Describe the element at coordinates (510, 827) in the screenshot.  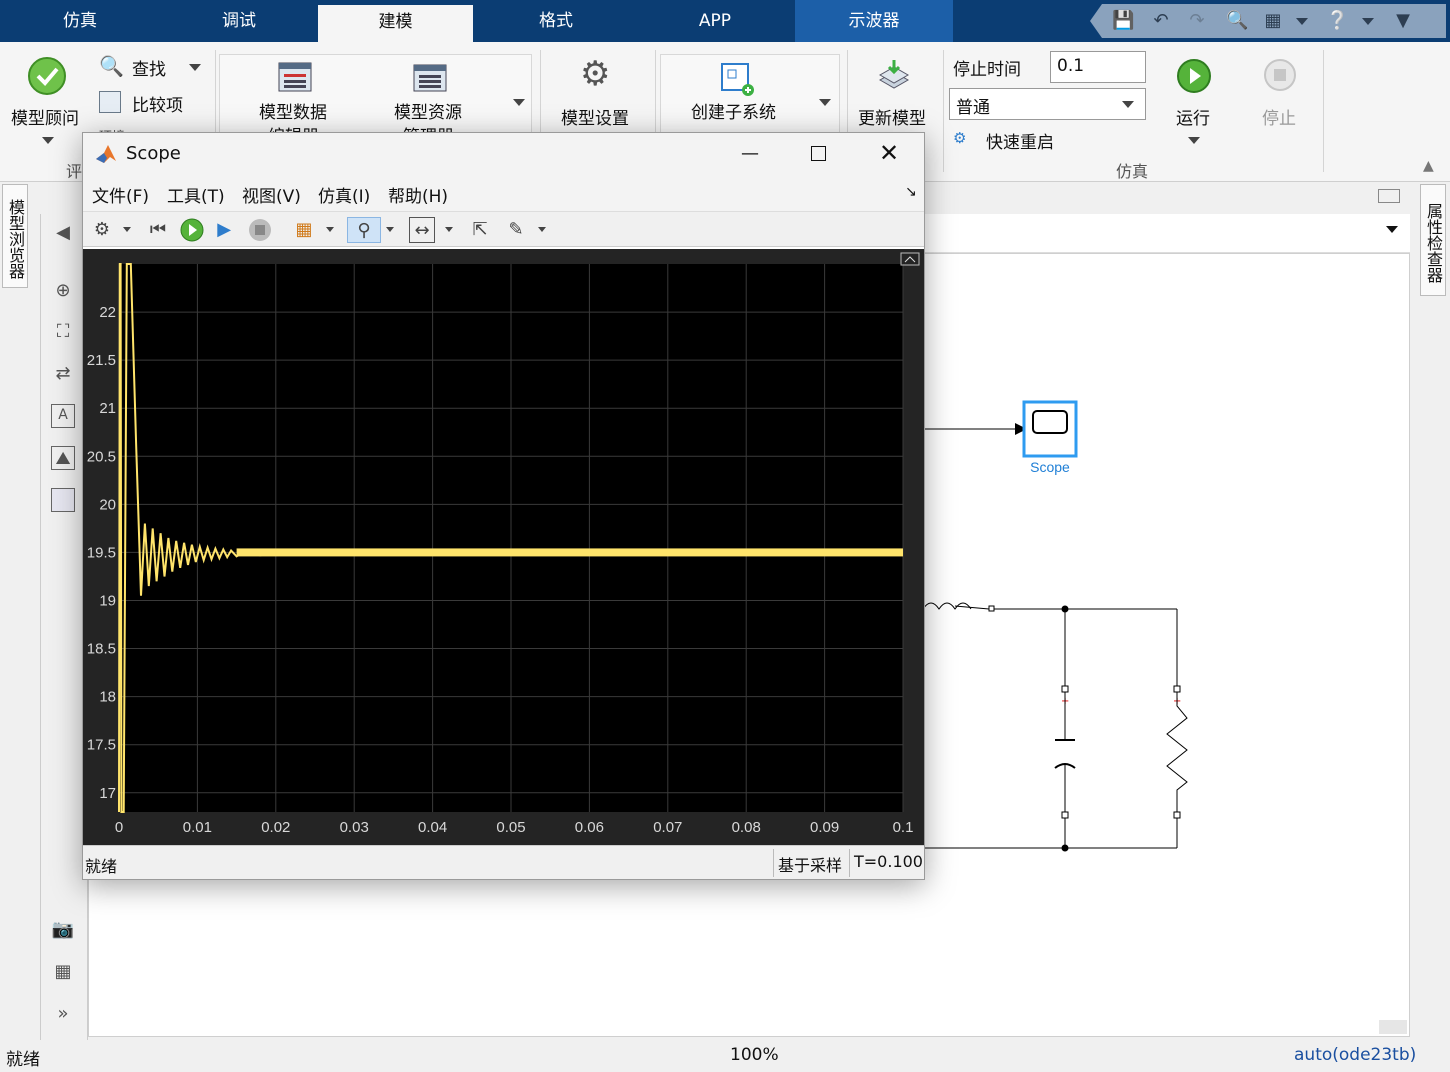
I see `x-tick-label: 0.05` at that location.